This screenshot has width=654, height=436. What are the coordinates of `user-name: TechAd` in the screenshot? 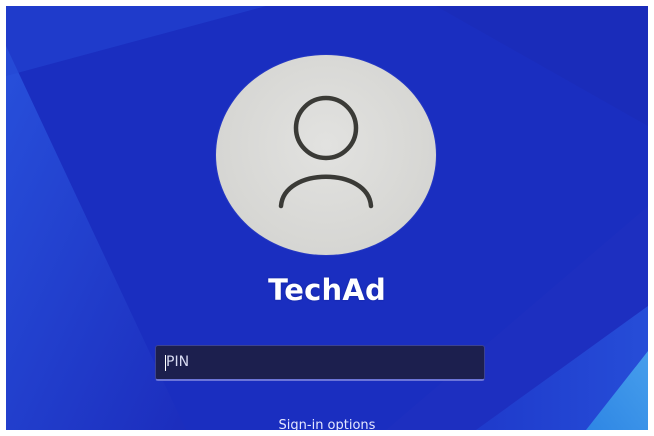 It's located at (327, 290).